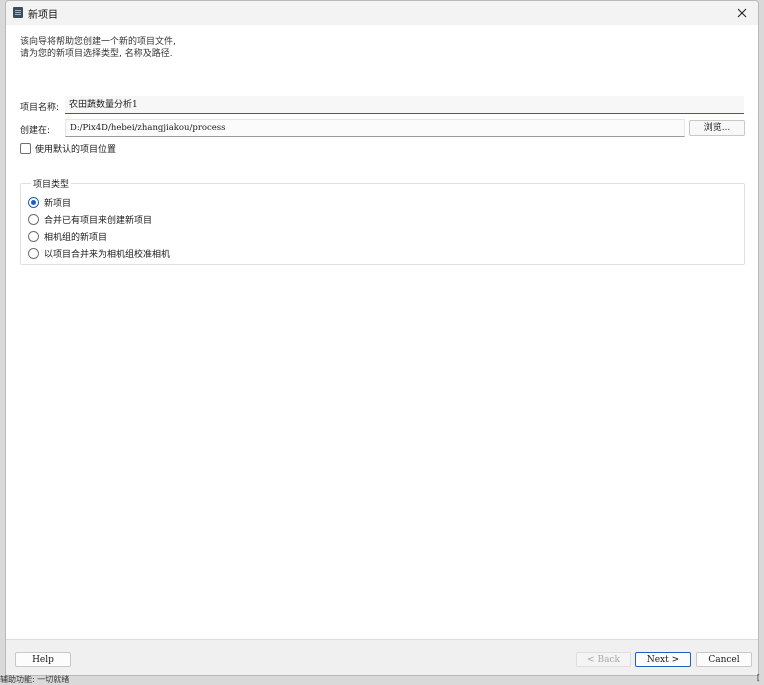 The height and width of the screenshot is (685, 764). What do you see at coordinates (98, 48) in the screenshot?
I see `intro-text: 该向导将帮助您创建一个新的项目文件, 请为您的新项目选择类型, 名称及路径.` at bounding box center [98, 48].